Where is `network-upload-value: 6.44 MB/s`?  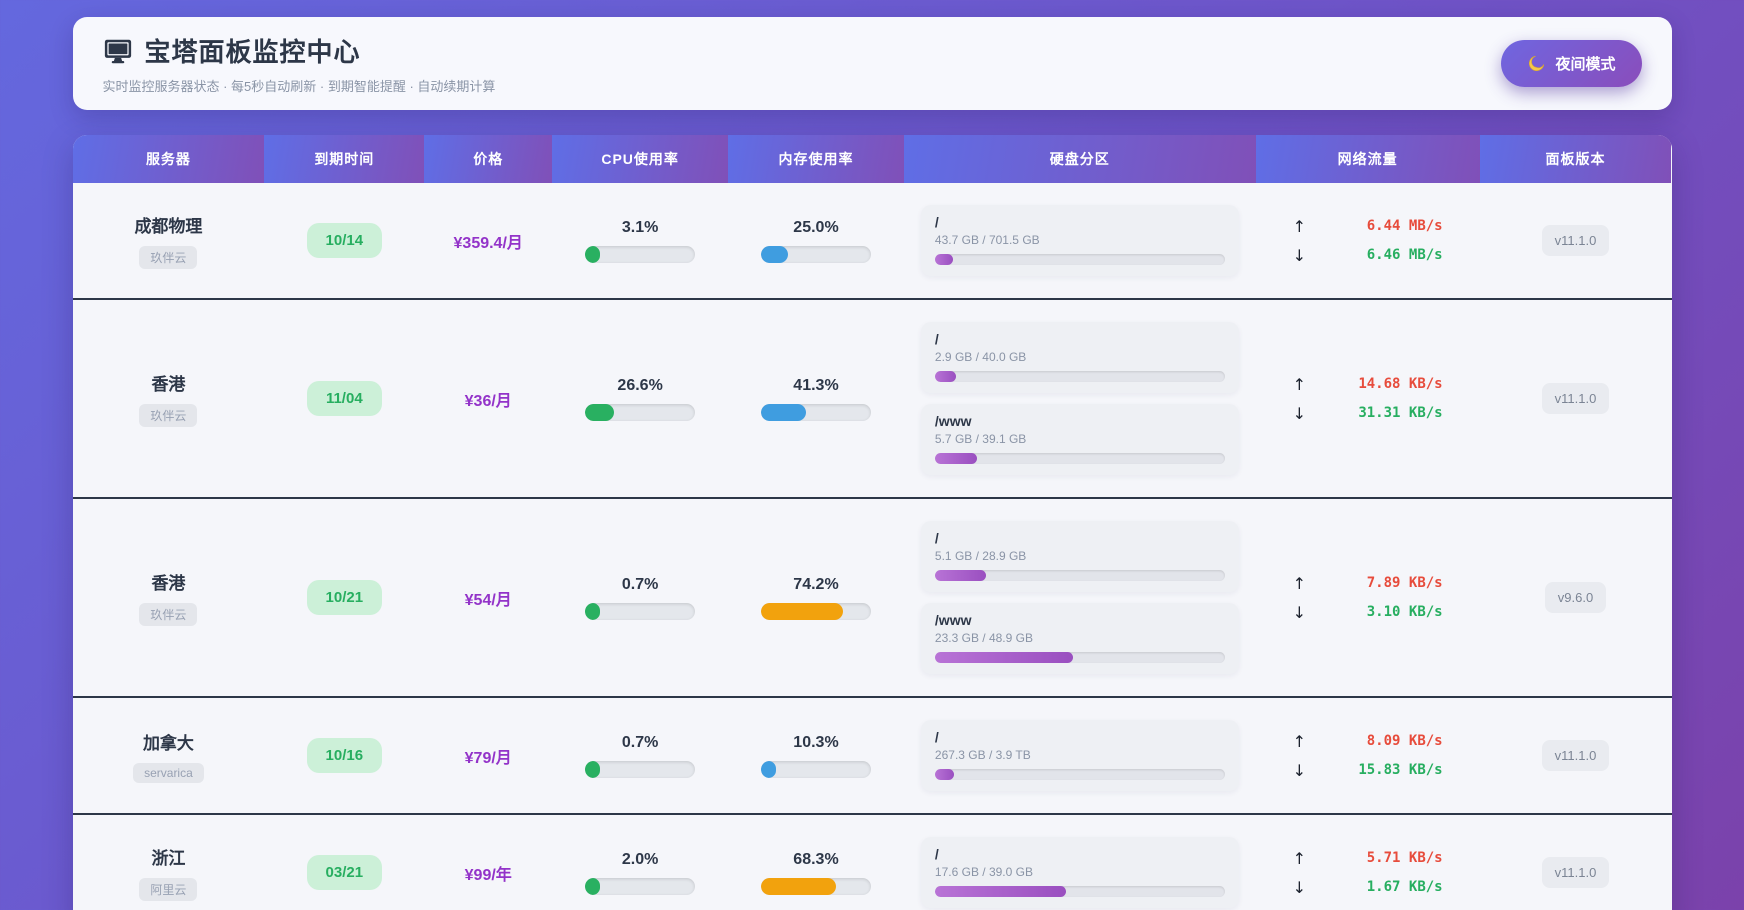 network-upload-value: 6.44 MB/s is located at coordinates (1404, 226).